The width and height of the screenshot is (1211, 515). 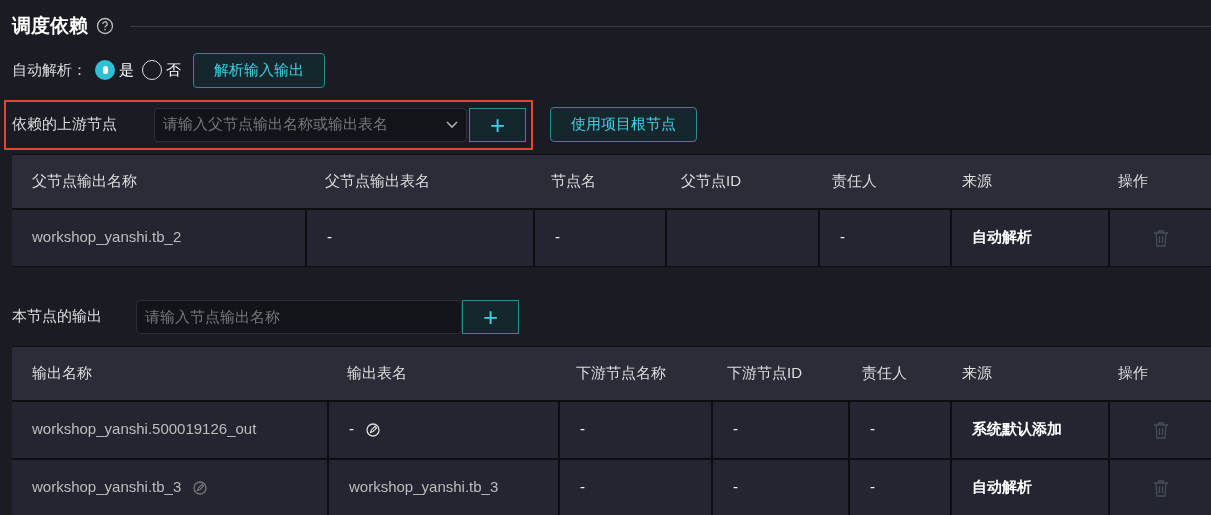 What do you see at coordinates (299, 316) in the screenshot?
I see `output-input: 请输入节点输出名称` at bounding box center [299, 316].